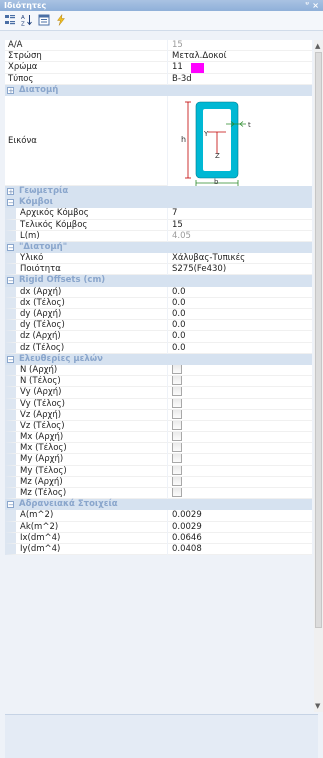  I want to click on property-row: Iy(dm^4) 0.0408, so click(158, 549).